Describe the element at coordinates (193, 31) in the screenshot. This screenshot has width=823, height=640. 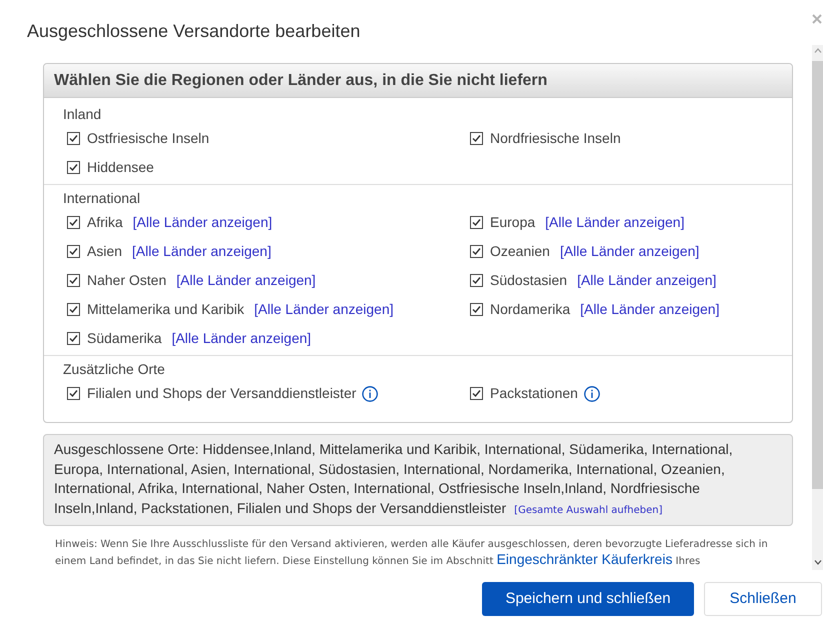
I see `dialog-title: Ausgeschlossene Versandorte bearbeiten` at that location.